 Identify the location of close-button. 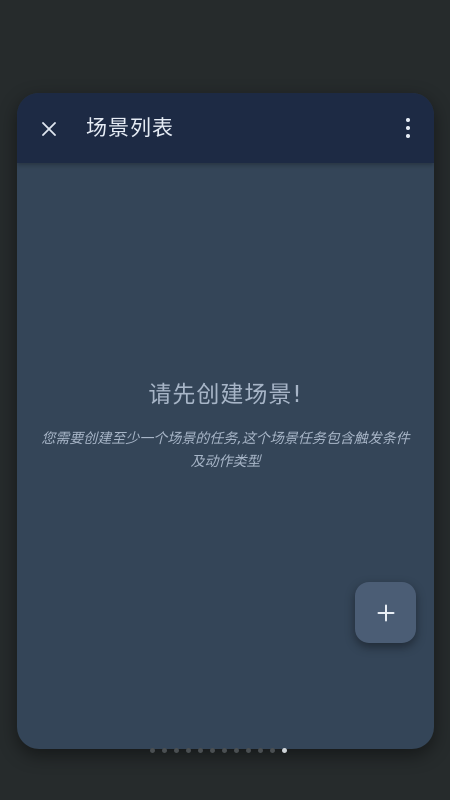
(49, 129).